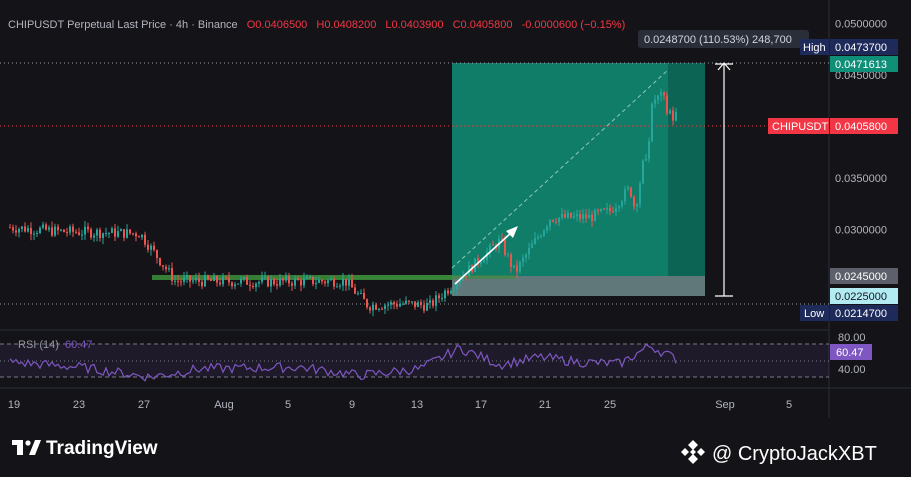 The height and width of the screenshot is (477, 911). What do you see at coordinates (814, 48) in the screenshot?
I see `high-tag: High` at bounding box center [814, 48].